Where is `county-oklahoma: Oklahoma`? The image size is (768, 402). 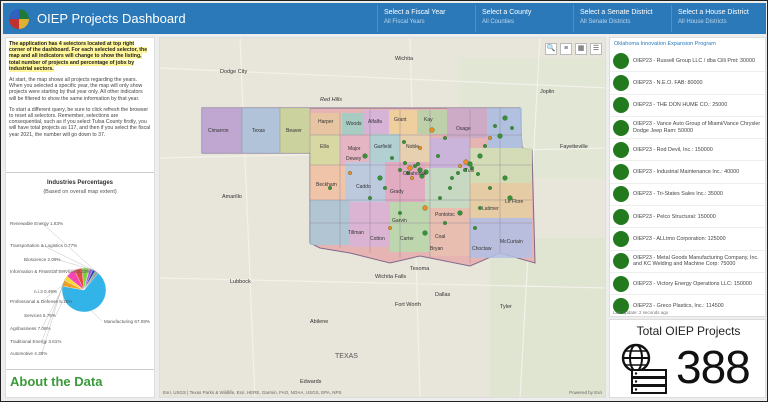 county-oklahoma: Oklahoma is located at coordinates (414, 174).